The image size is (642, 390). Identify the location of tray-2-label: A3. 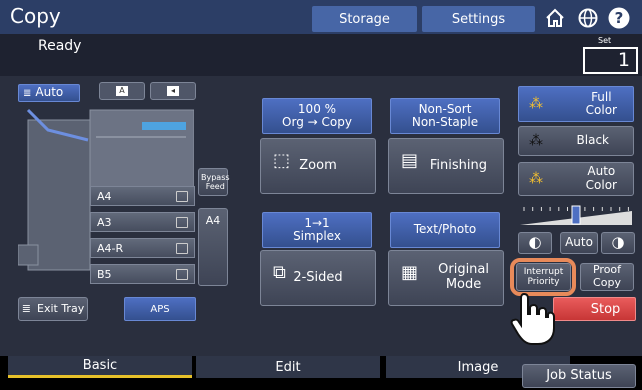
(104, 222).